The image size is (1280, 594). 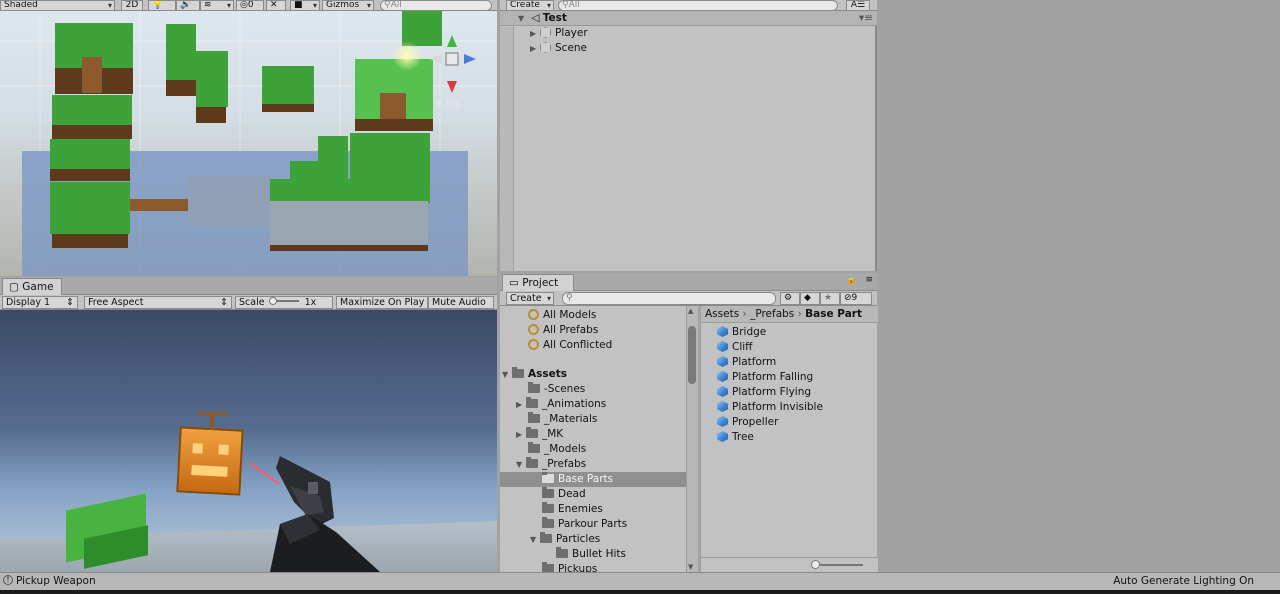 I want to click on tab-game: ▢ Game, so click(x=32, y=286).